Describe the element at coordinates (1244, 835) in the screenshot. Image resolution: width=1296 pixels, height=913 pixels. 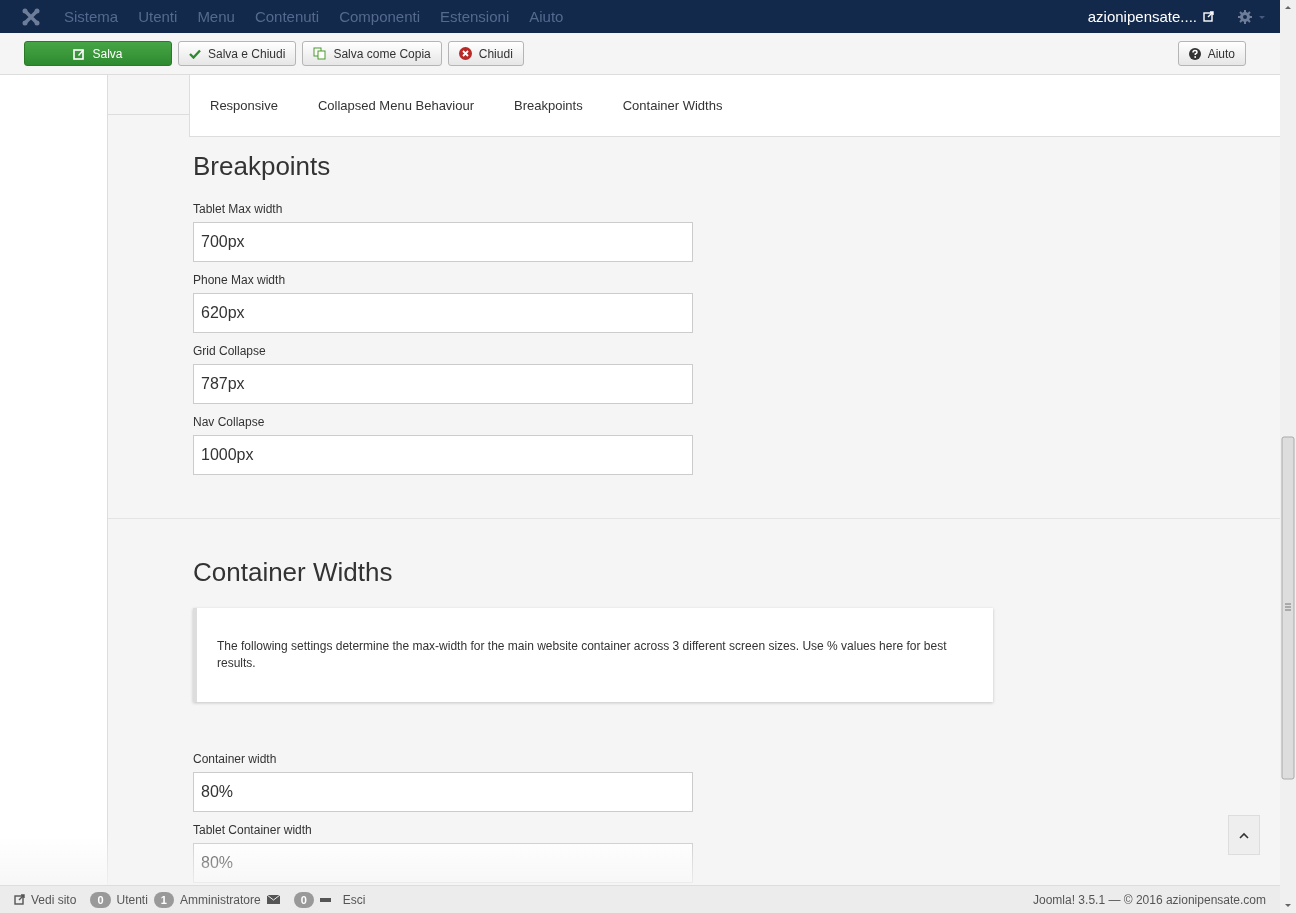
I see `chevron-up-icon` at that location.